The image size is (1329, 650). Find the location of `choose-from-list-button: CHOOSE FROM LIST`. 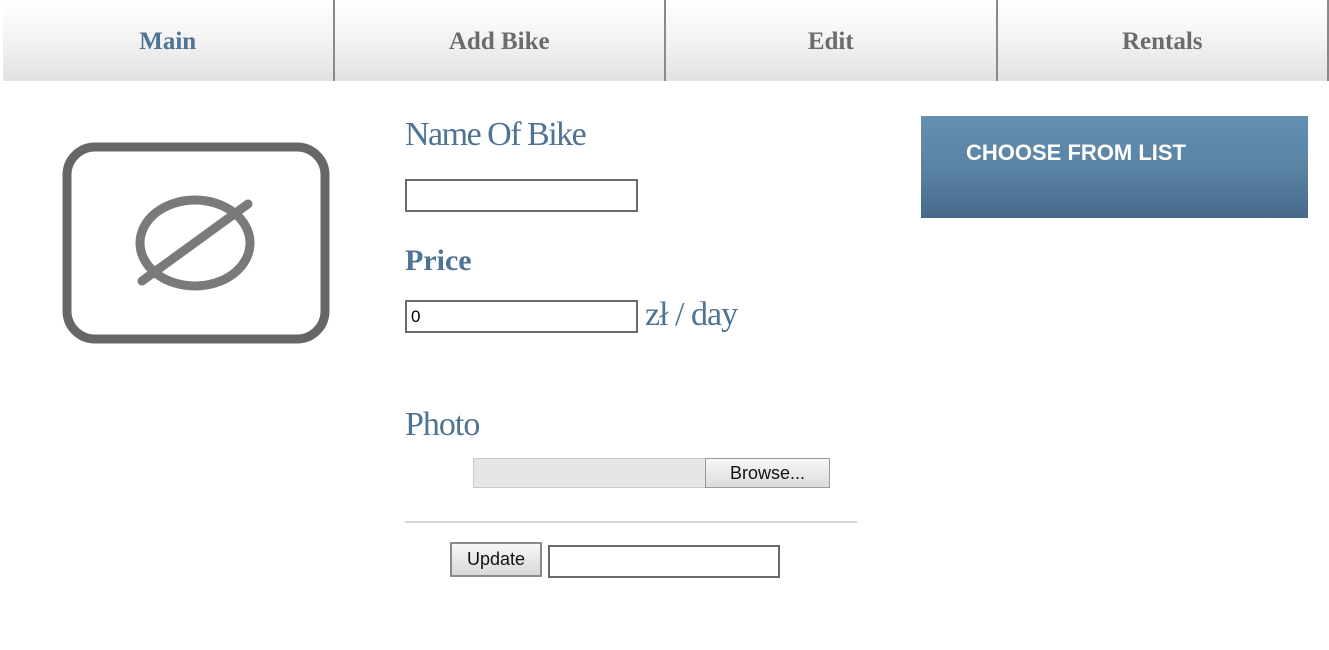

choose-from-list-button: CHOOSE FROM LIST is located at coordinates (1114, 167).